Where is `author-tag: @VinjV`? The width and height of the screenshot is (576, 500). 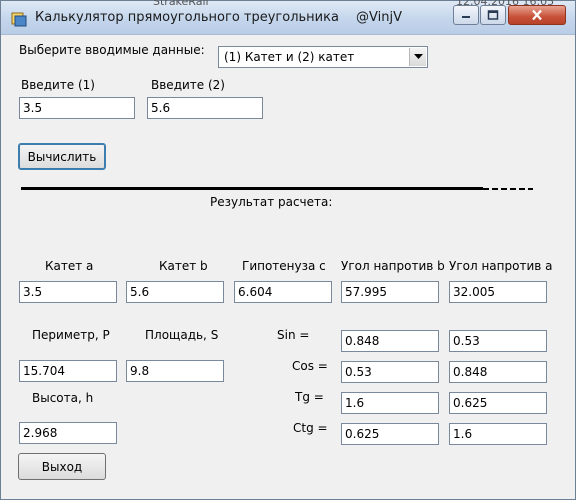
author-tag: @VinjV is located at coordinates (379, 17).